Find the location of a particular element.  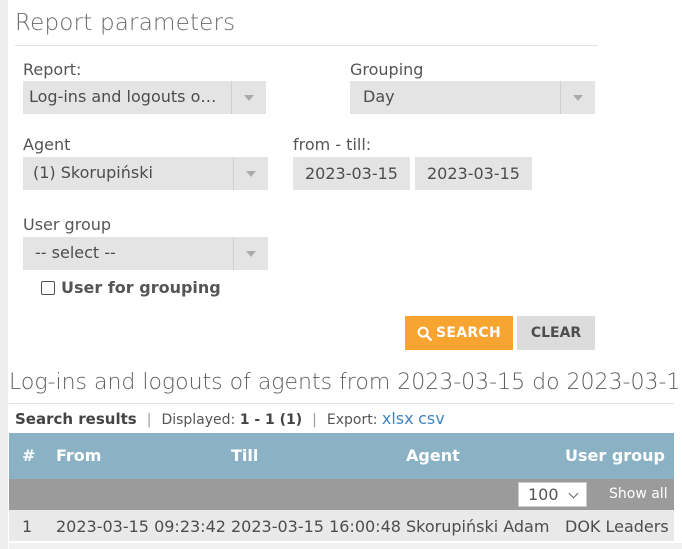

displayed-label: Displayed: is located at coordinates (198, 420).